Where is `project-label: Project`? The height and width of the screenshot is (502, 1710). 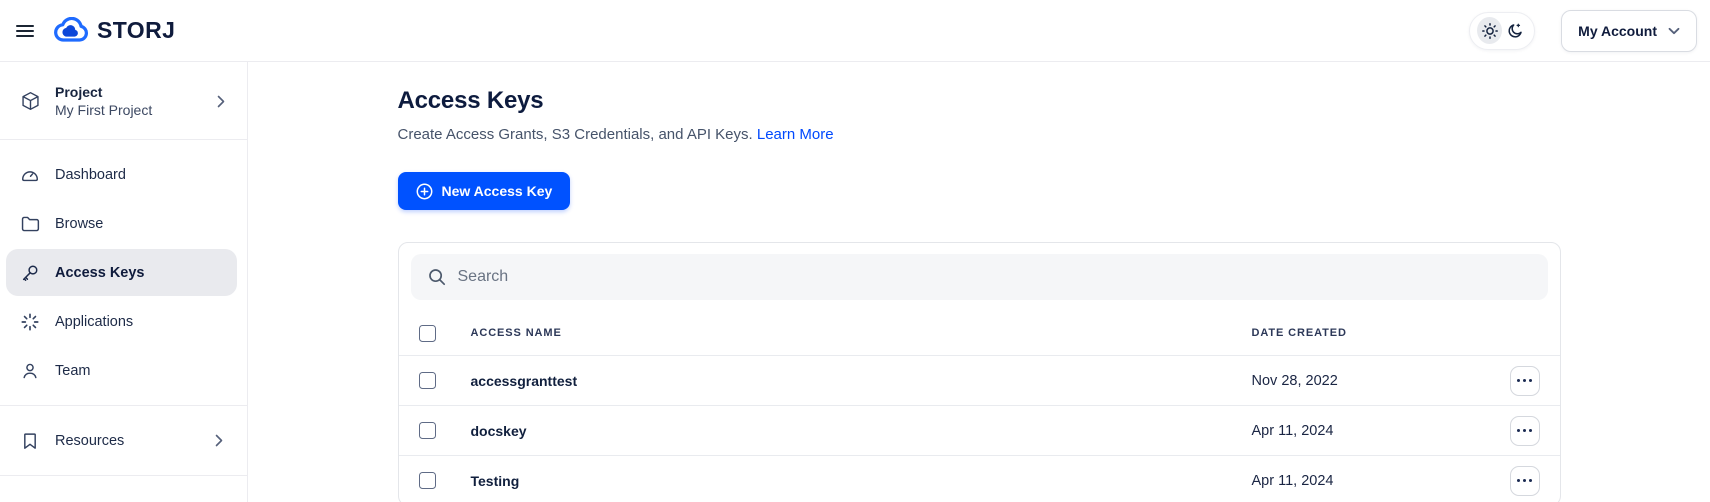
project-label: Project is located at coordinates (79, 92).